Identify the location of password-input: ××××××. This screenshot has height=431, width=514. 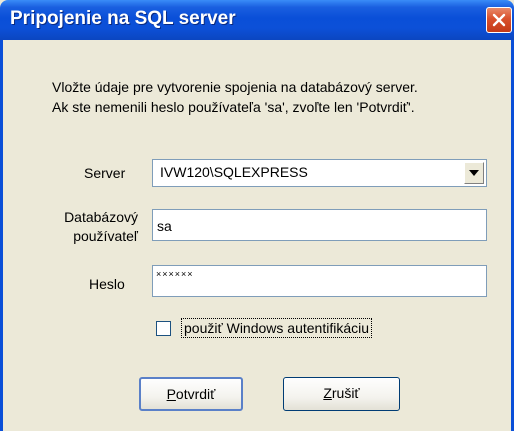
(319, 281).